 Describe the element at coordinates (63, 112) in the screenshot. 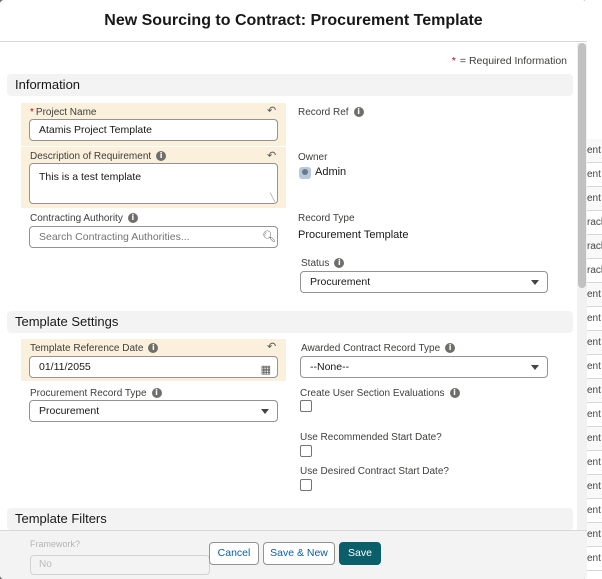

I see `project-name-label: * Project Name` at that location.